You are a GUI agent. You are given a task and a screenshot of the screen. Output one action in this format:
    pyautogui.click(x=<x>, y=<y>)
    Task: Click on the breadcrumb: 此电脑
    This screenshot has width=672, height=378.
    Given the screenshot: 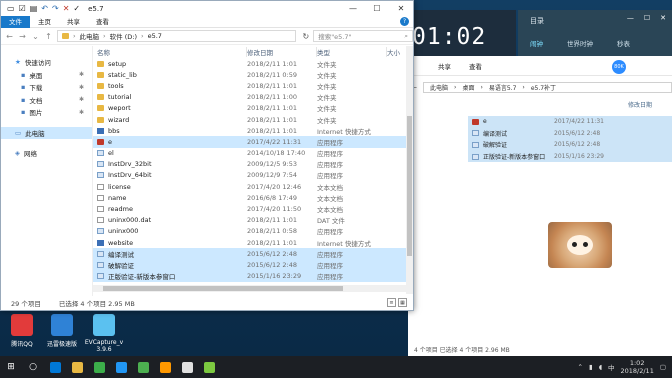 What is the action you would take?
    pyautogui.click(x=90, y=36)
    